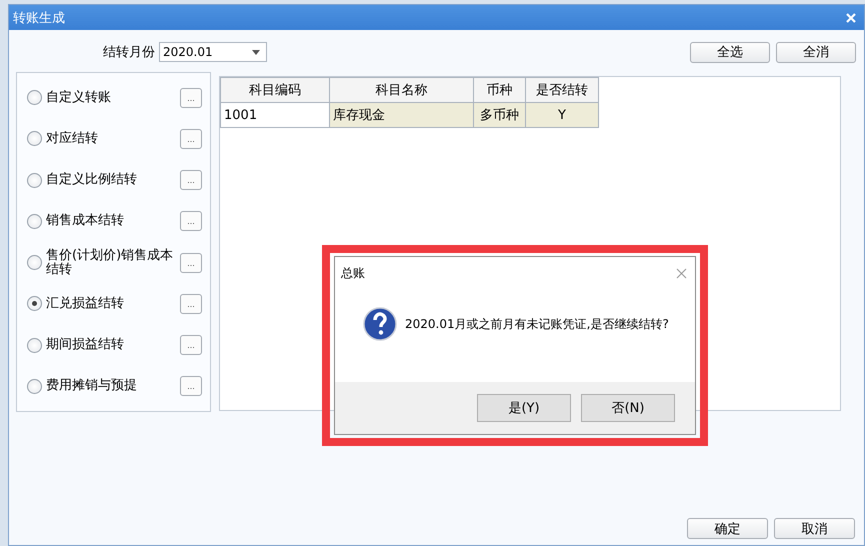  Describe the element at coordinates (402, 115) in the screenshot. I see `table-cell: 库存现金` at that location.